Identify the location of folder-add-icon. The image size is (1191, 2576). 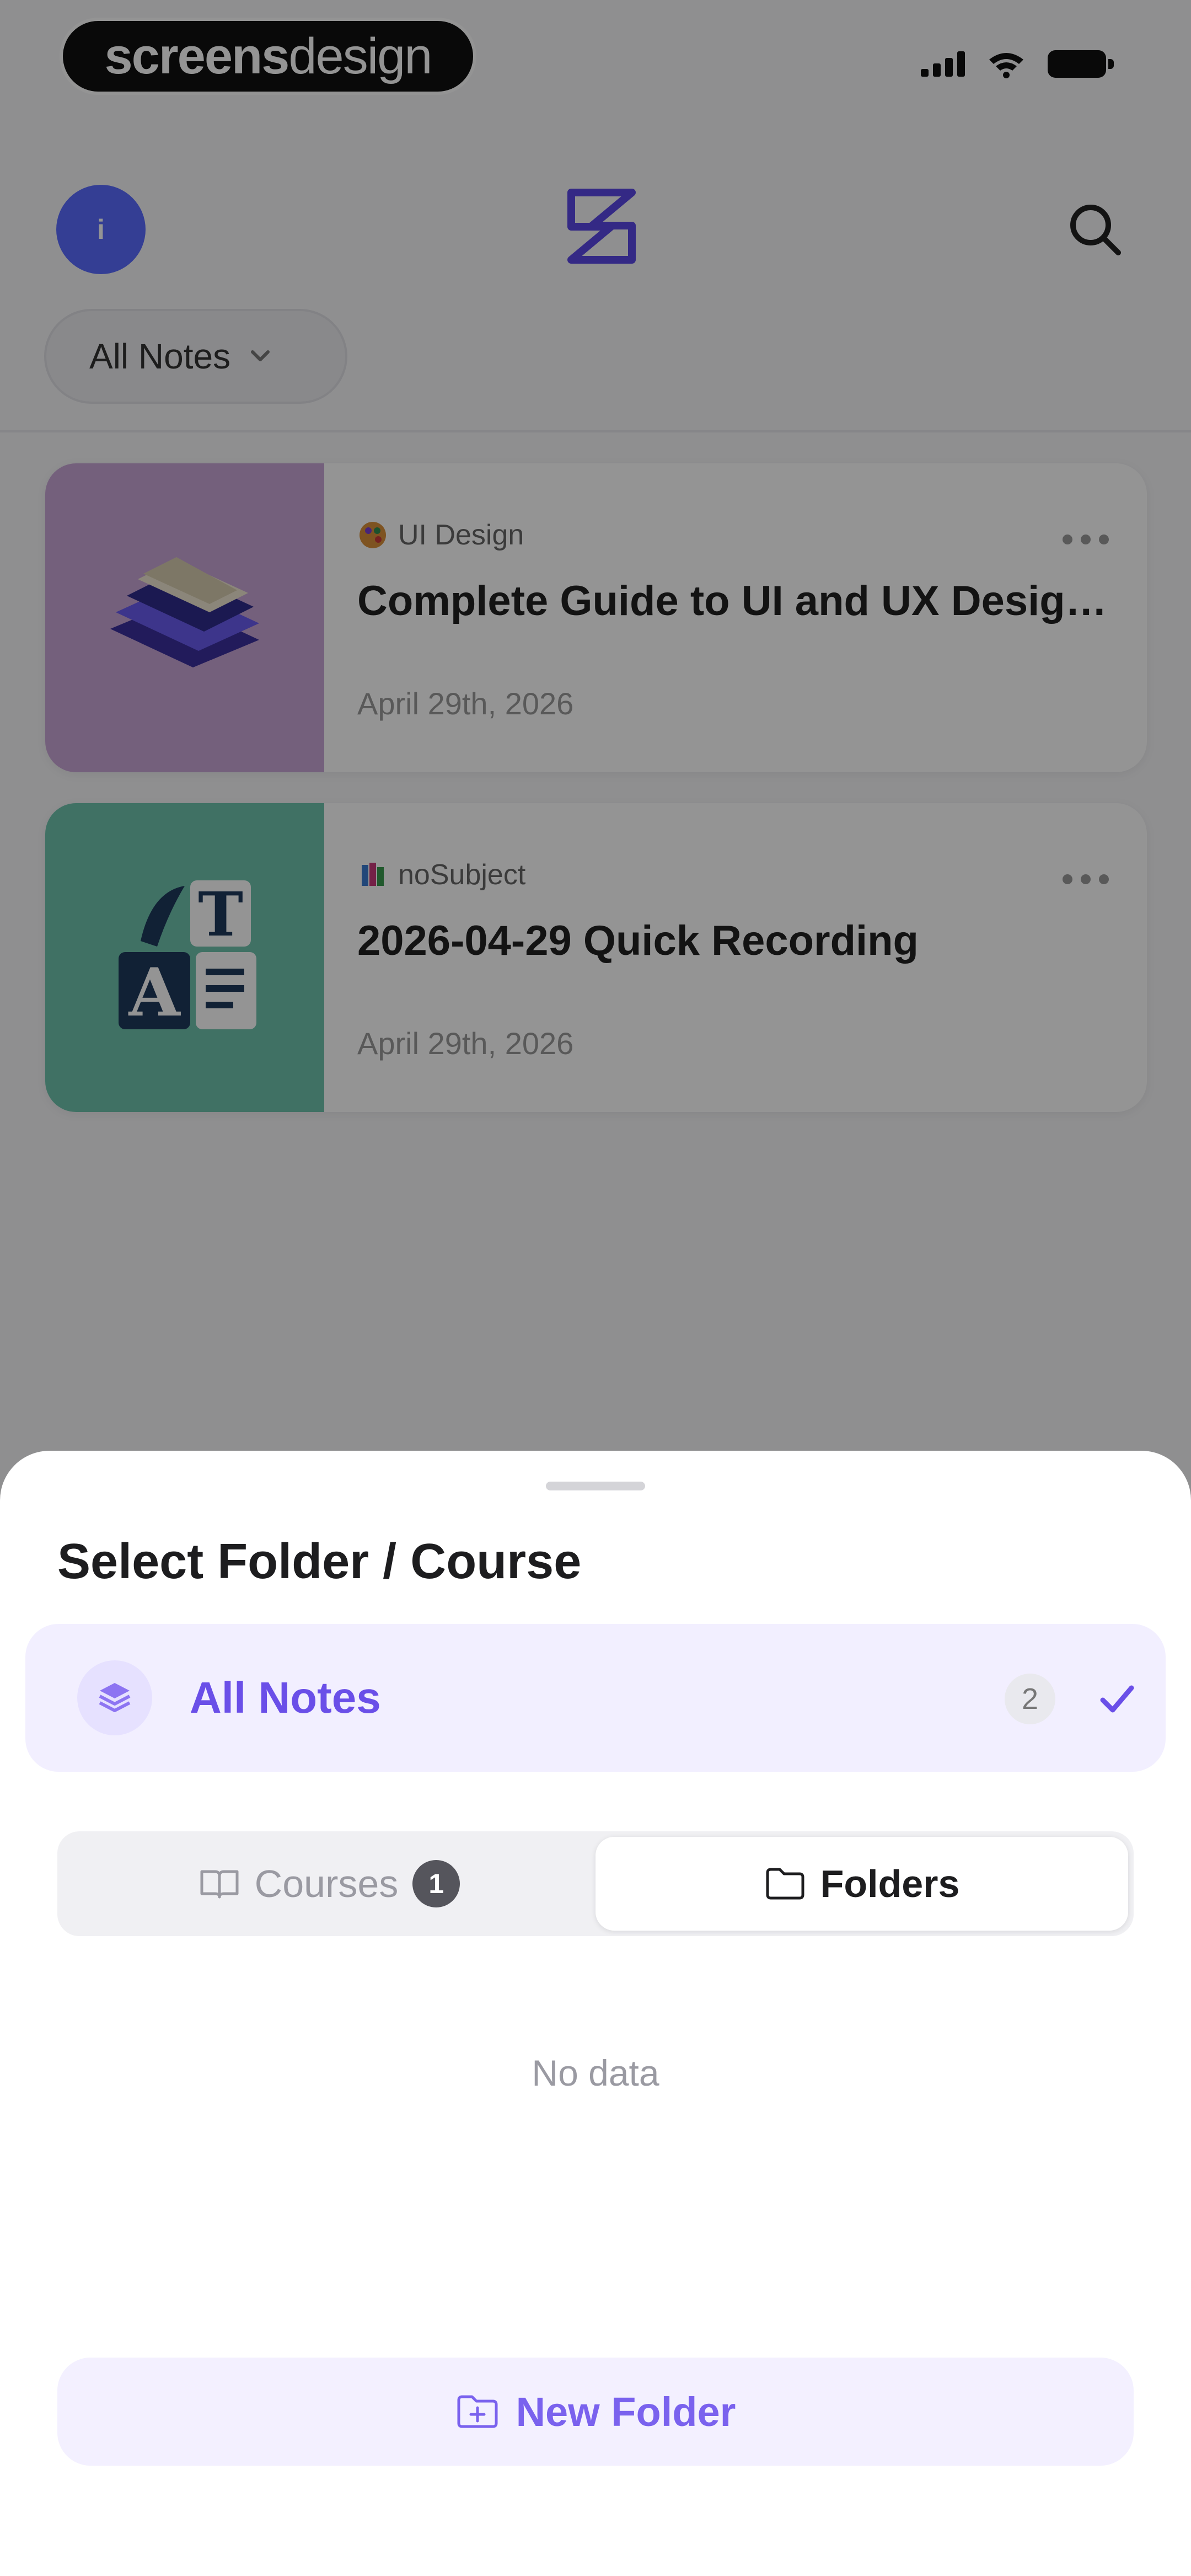
(478, 2411).